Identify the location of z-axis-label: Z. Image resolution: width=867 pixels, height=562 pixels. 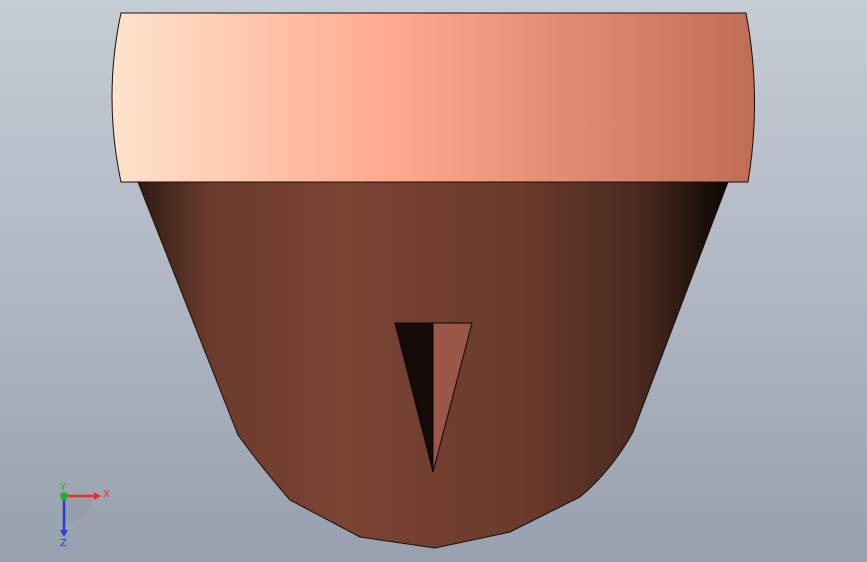
(63, 543).